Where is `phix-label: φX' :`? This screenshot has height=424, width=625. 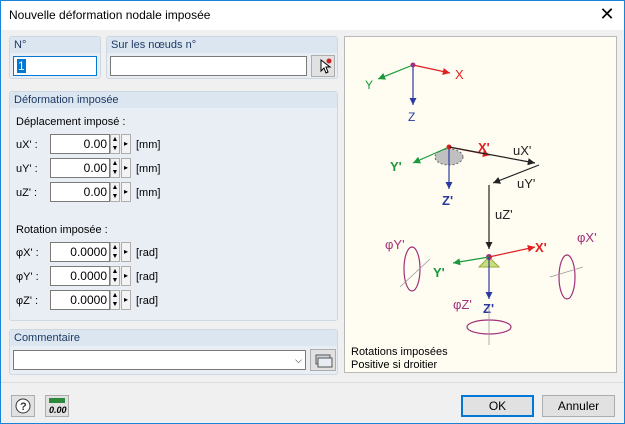
phix-label: φX' : is located at coordinates (27, 253).